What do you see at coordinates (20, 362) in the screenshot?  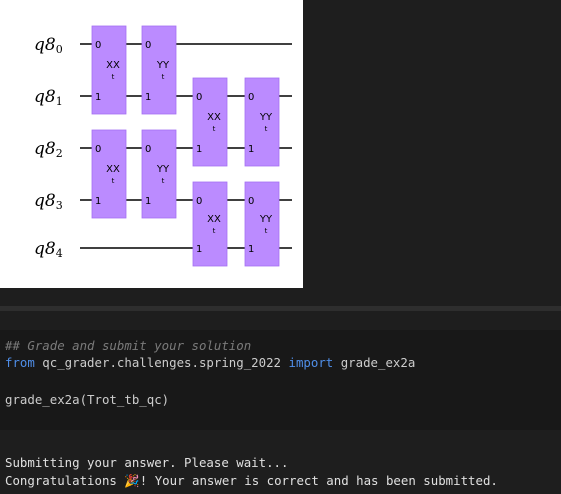 I see `keyword-from: from` at bounding box center [20, 362].